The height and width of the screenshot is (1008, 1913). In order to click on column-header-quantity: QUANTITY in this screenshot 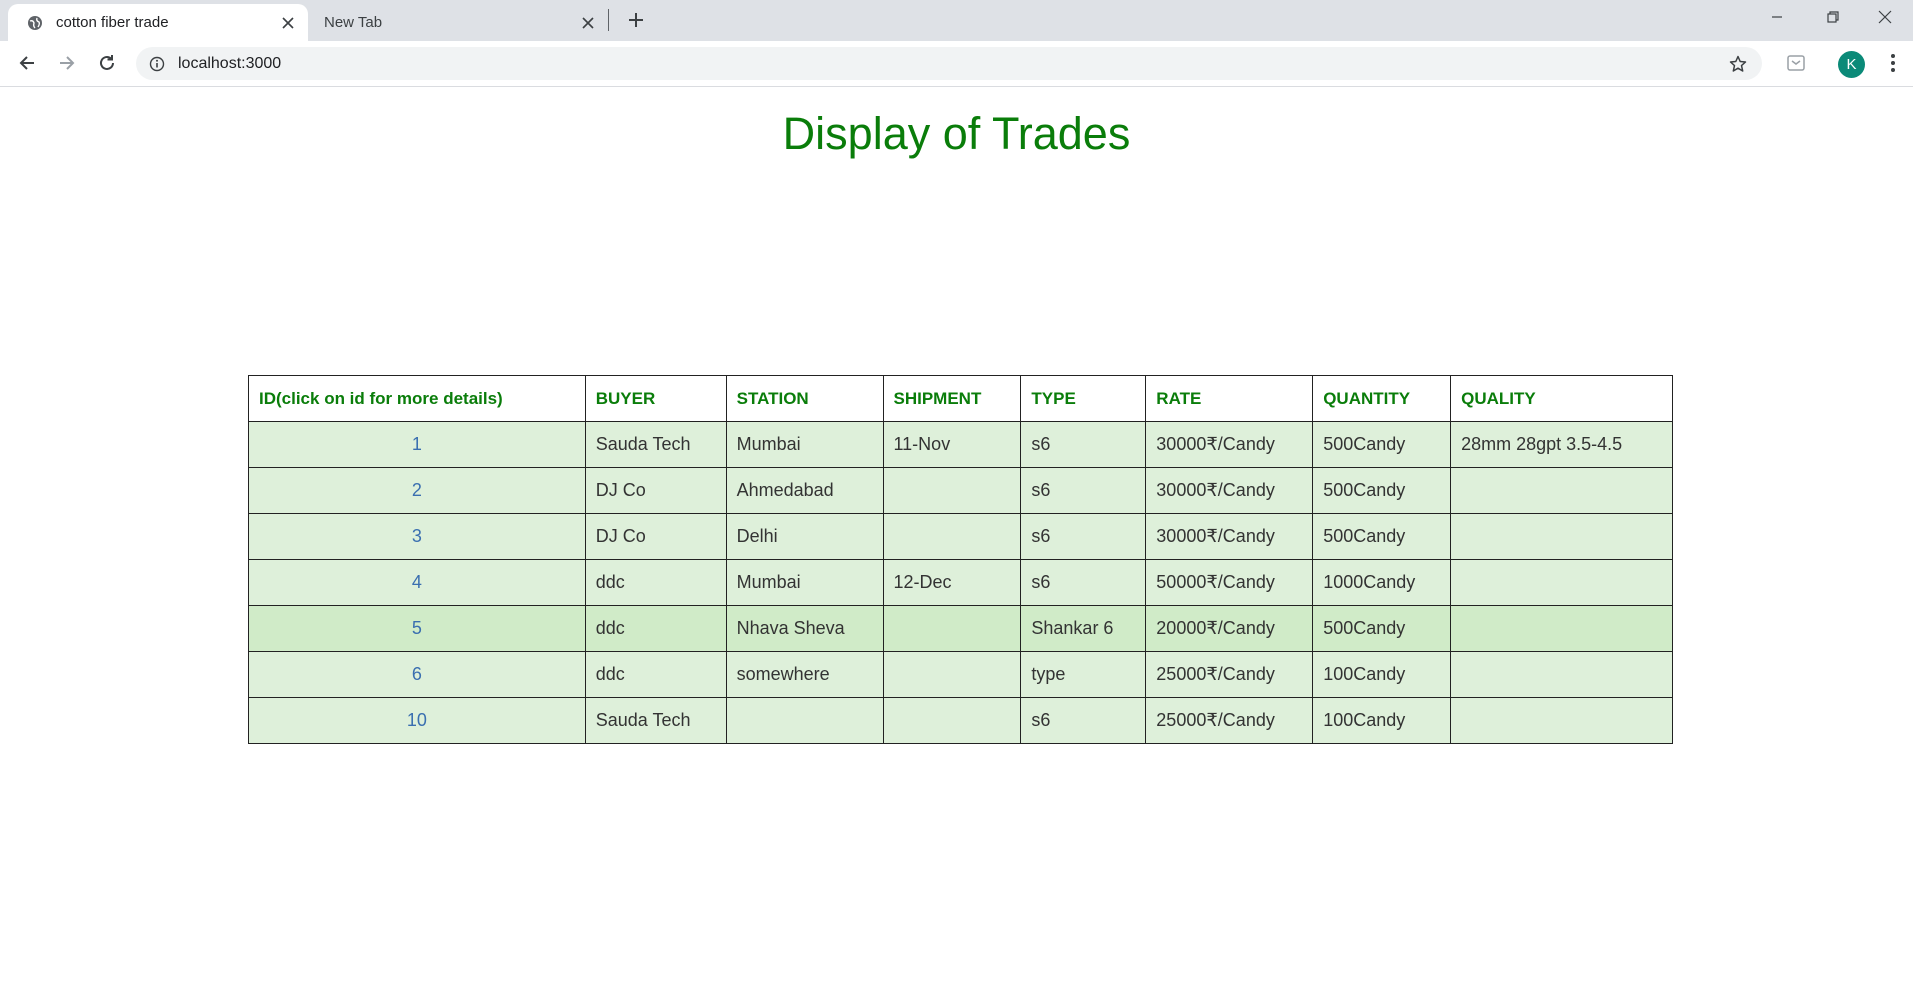, I will do `click(1382, 398)`.